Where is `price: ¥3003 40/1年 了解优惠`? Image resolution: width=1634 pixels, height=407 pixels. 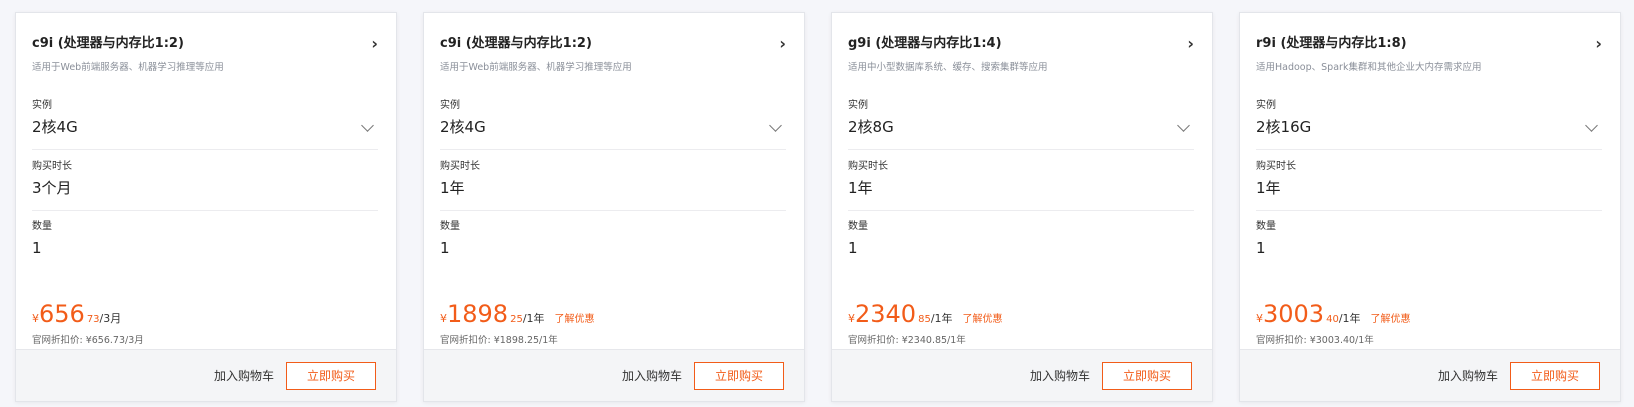 price: ¥3003 40/1年 了解优惠 is located at coordinates (1333, 314).